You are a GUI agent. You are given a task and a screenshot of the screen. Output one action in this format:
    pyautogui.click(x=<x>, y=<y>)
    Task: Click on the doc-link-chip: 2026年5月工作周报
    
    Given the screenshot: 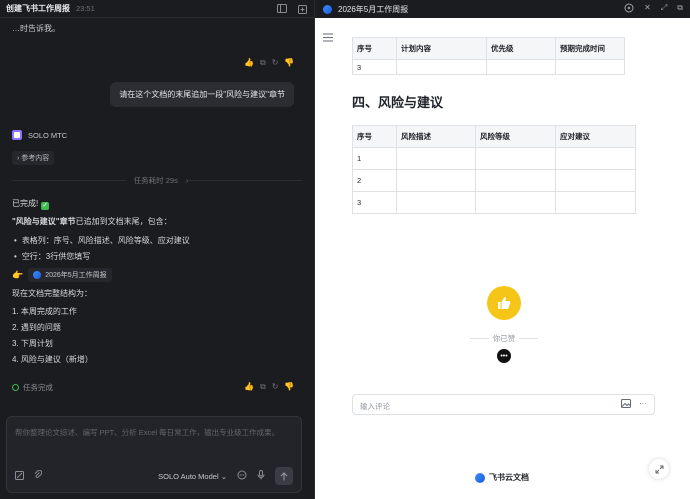 What is the action you would take?
    pyautogui.click(x=70, y=275)
    